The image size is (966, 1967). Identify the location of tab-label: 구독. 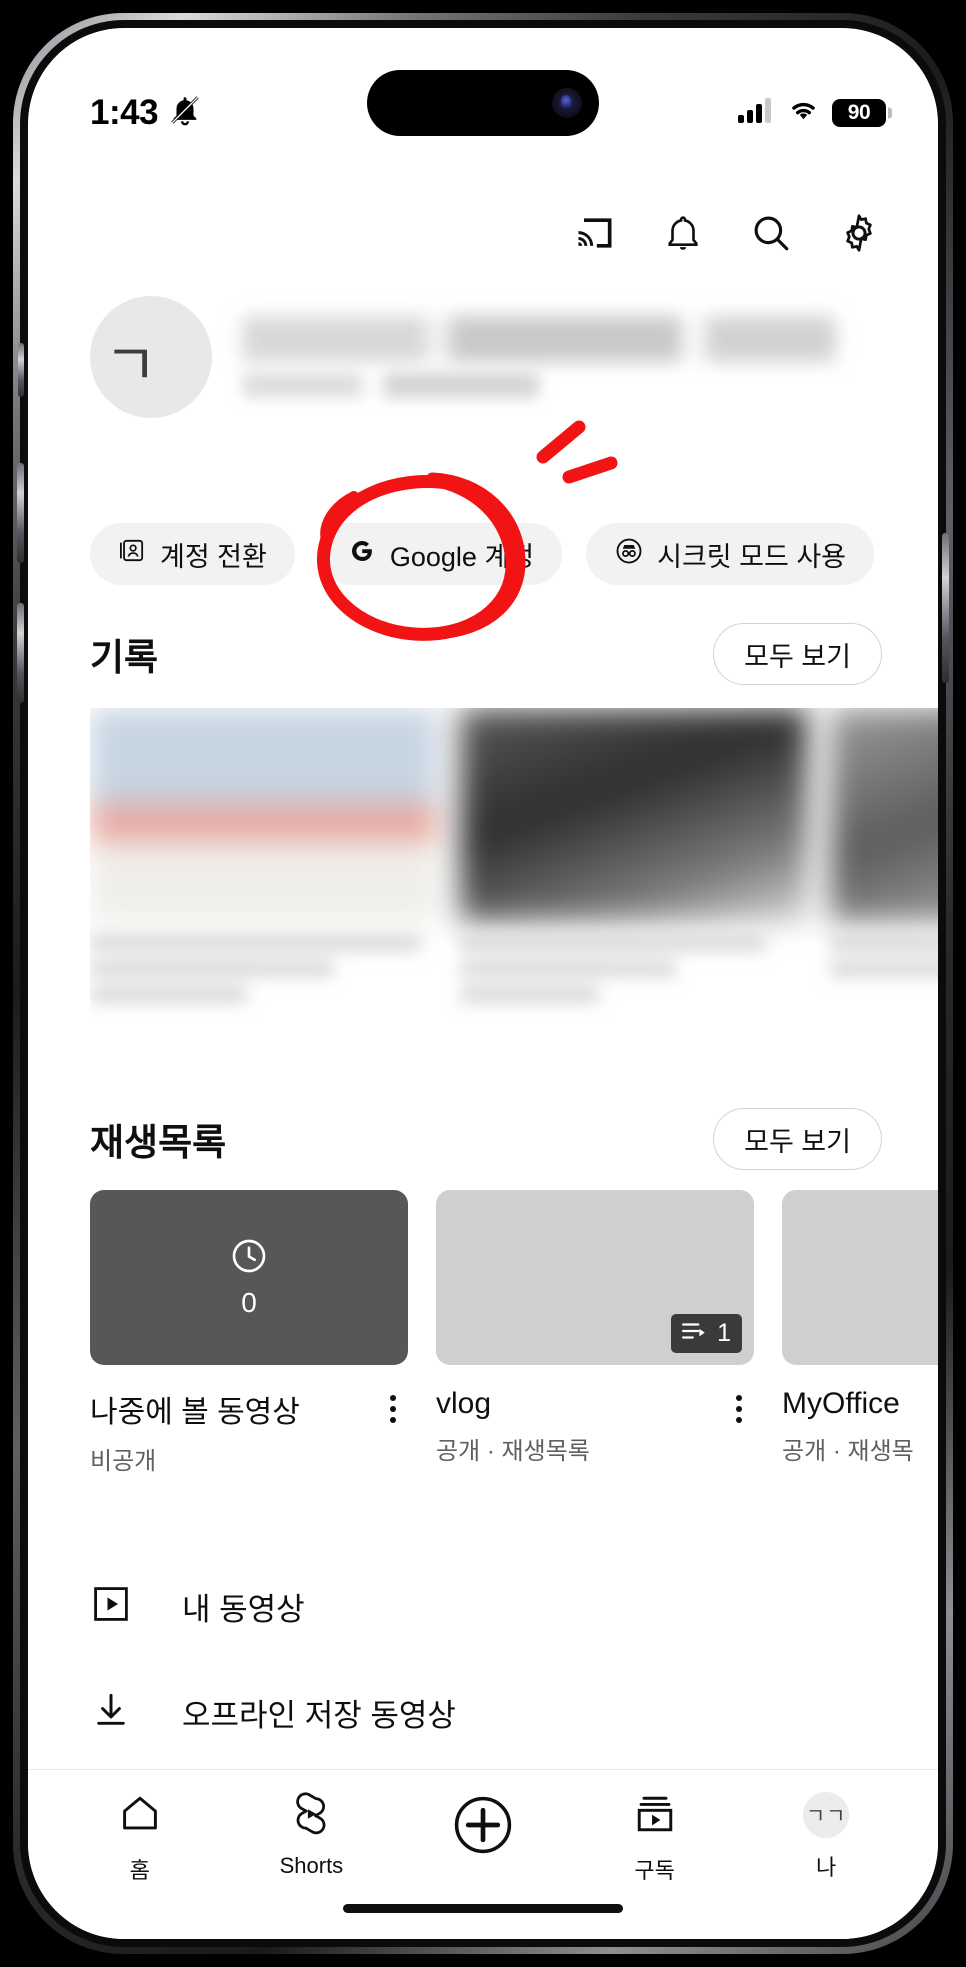
(654, 1870).